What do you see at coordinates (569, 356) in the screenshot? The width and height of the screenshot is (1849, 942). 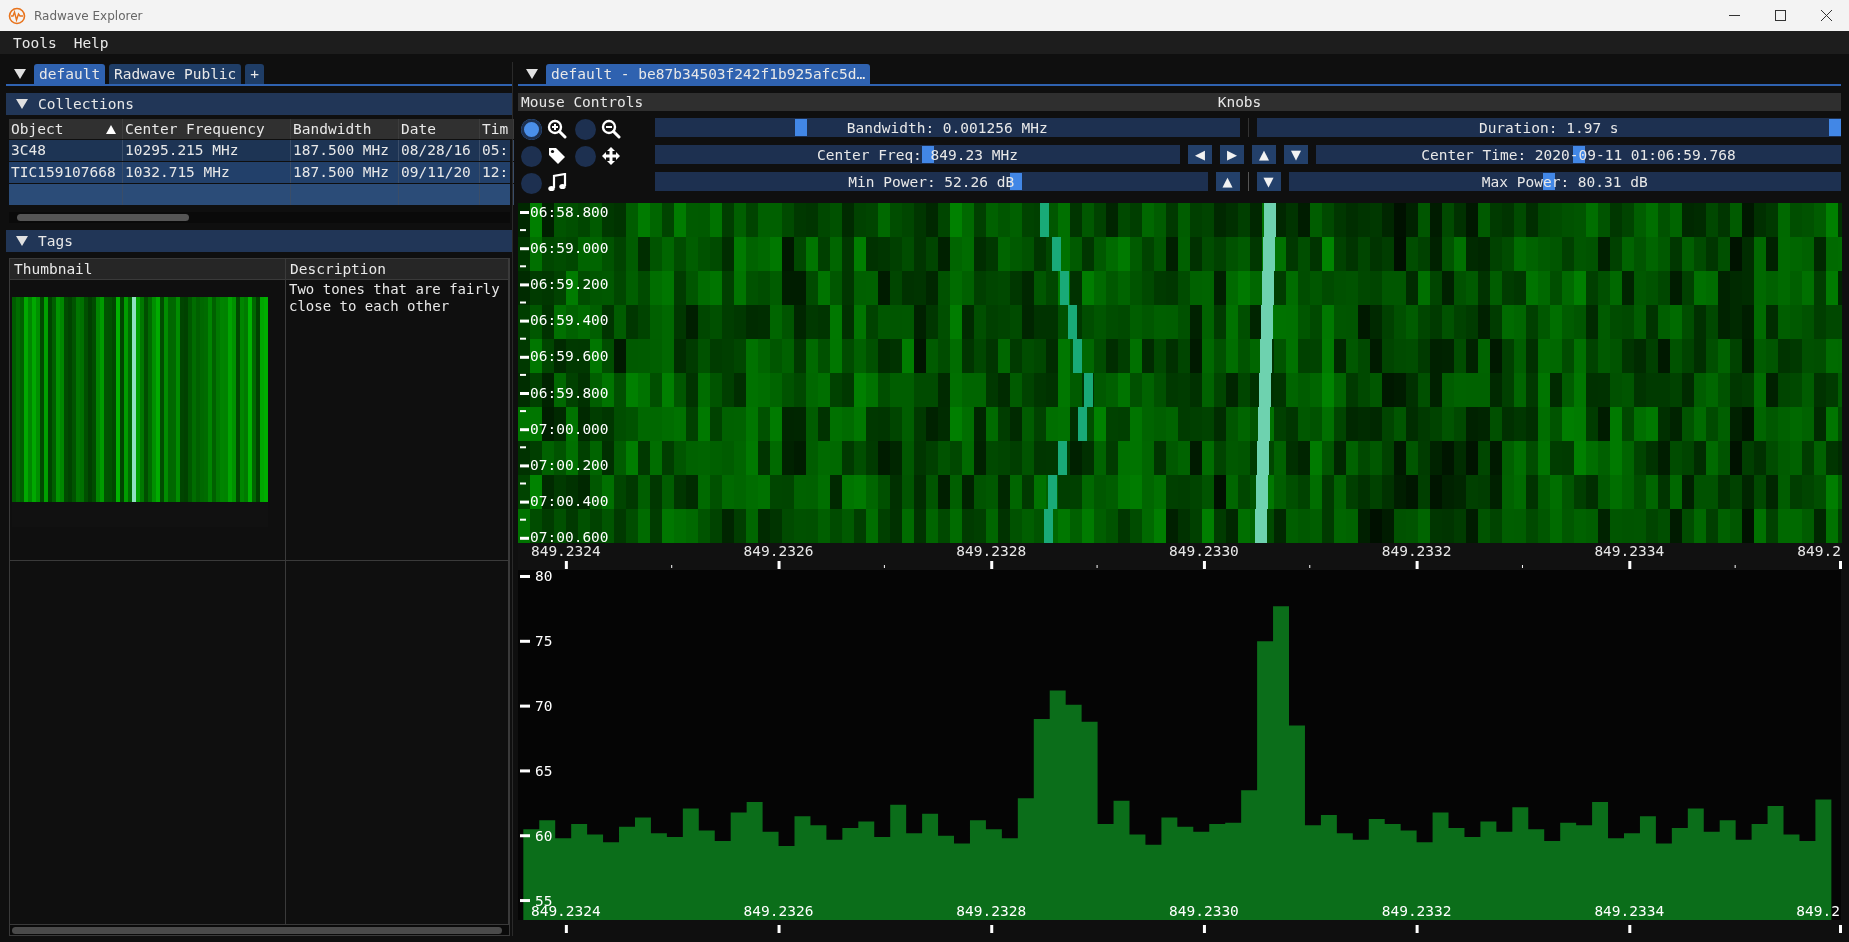 I see `time-label: 06:59.600` at bounding box center [569, 356].